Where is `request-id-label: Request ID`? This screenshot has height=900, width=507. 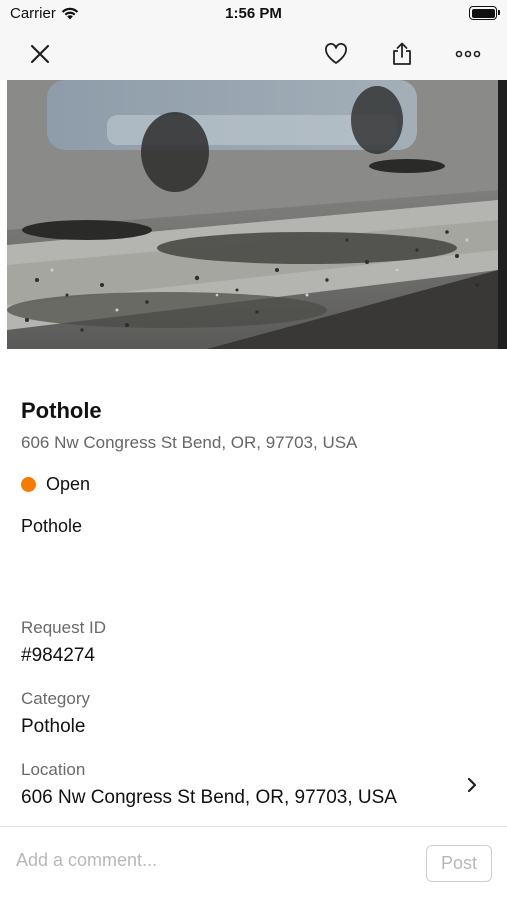 request-id-label: Request ID is located at coordinates (64, 627).